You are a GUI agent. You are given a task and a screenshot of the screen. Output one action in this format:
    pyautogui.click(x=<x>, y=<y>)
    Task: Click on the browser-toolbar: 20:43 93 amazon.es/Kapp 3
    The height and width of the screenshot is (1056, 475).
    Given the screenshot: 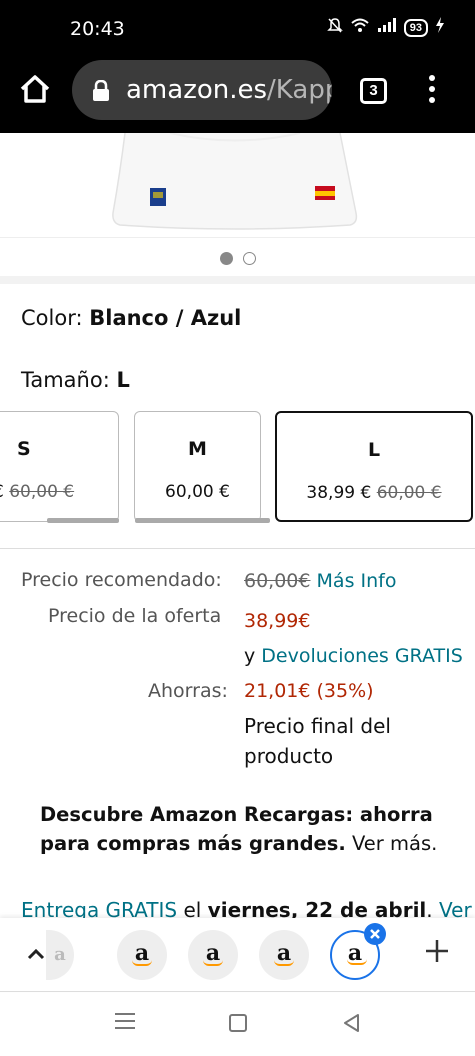 What is the action you would take?
    pyautogui.click(x=237, y=66)
    